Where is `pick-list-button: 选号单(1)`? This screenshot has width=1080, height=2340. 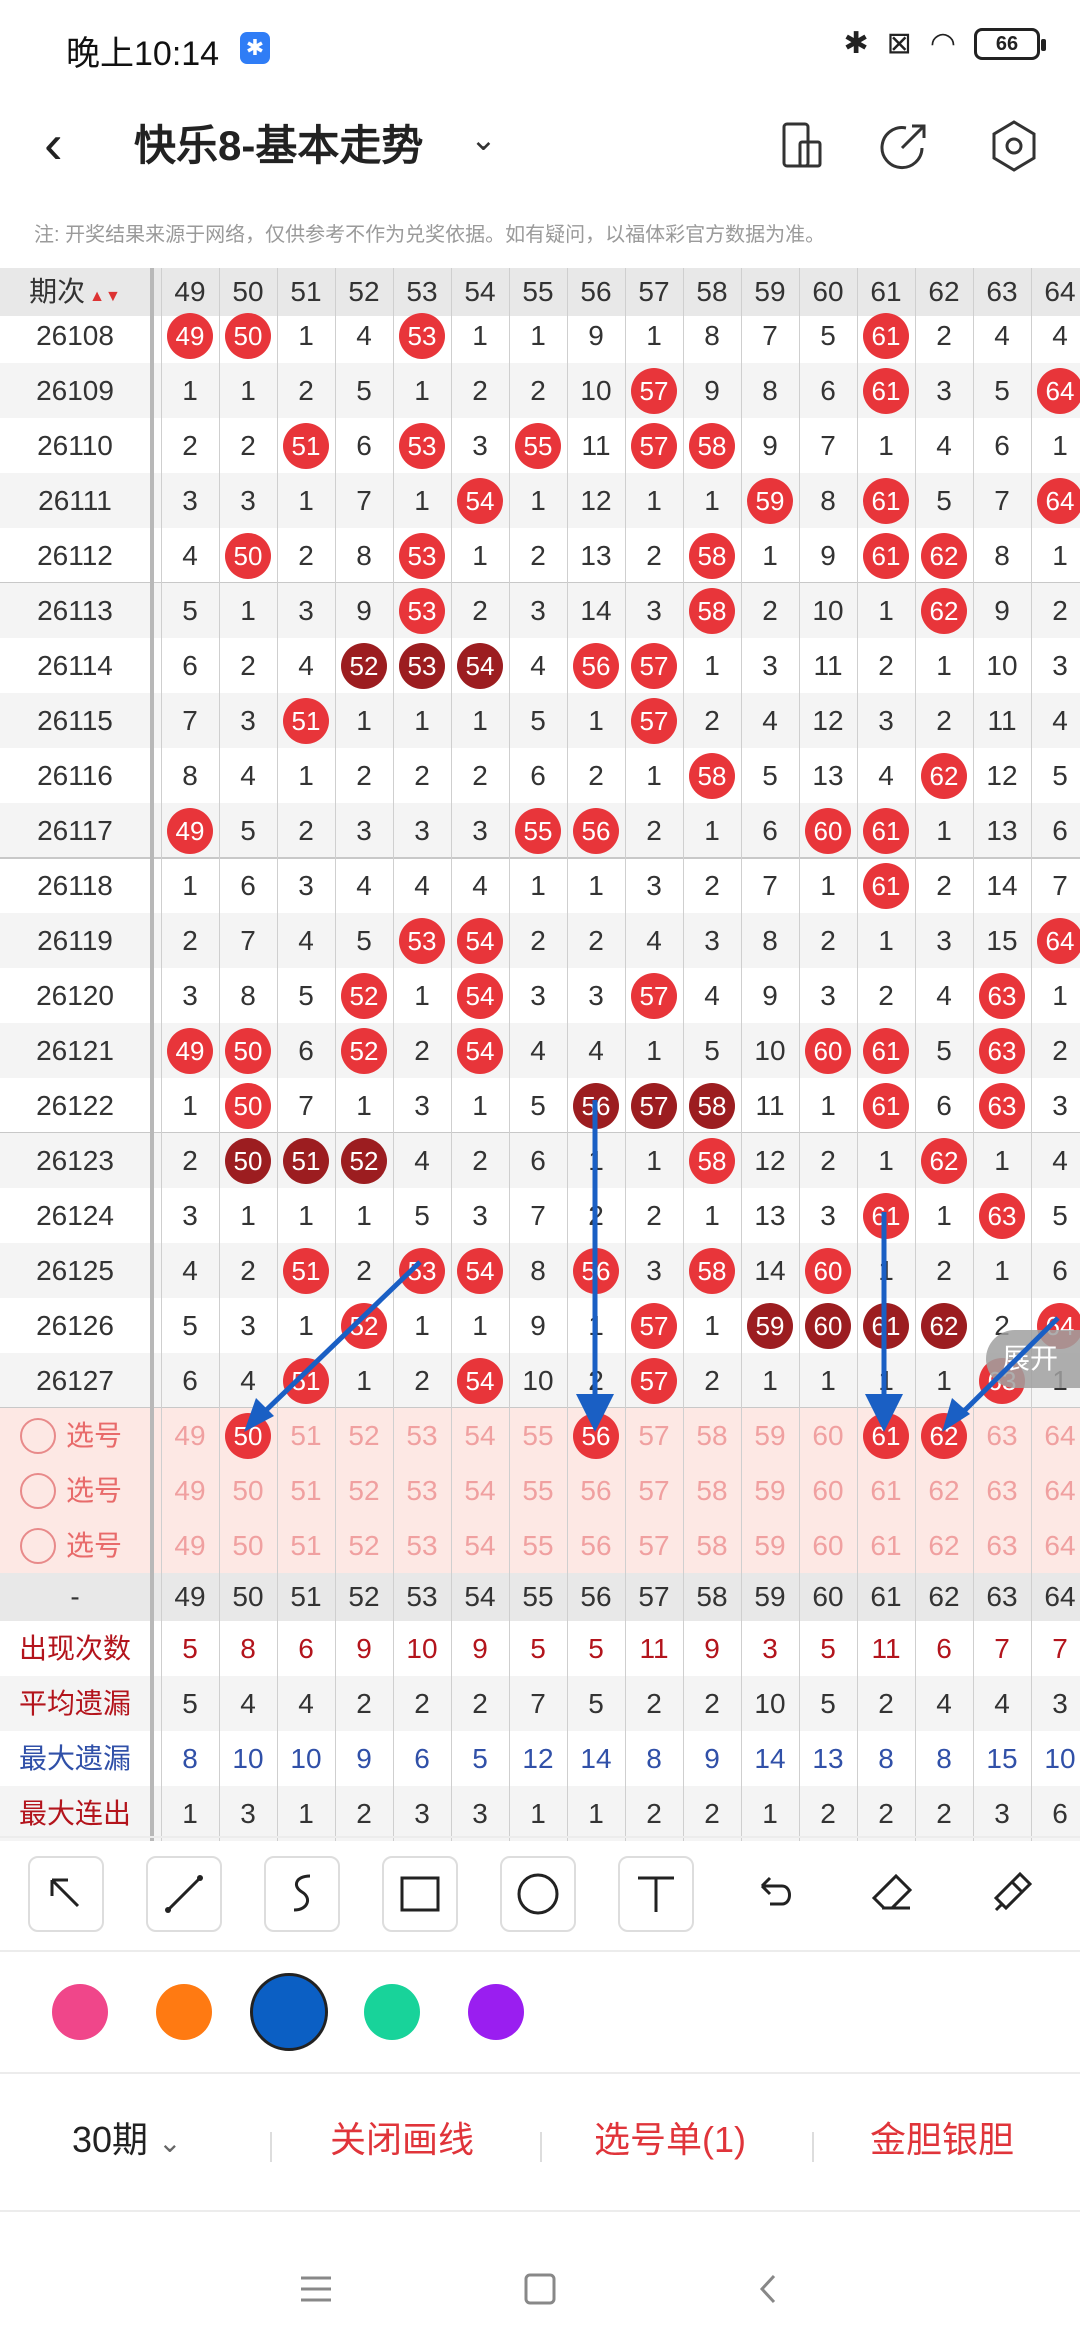
pick-list-button: 选号单(1) is located at coordinates (670, 2140).